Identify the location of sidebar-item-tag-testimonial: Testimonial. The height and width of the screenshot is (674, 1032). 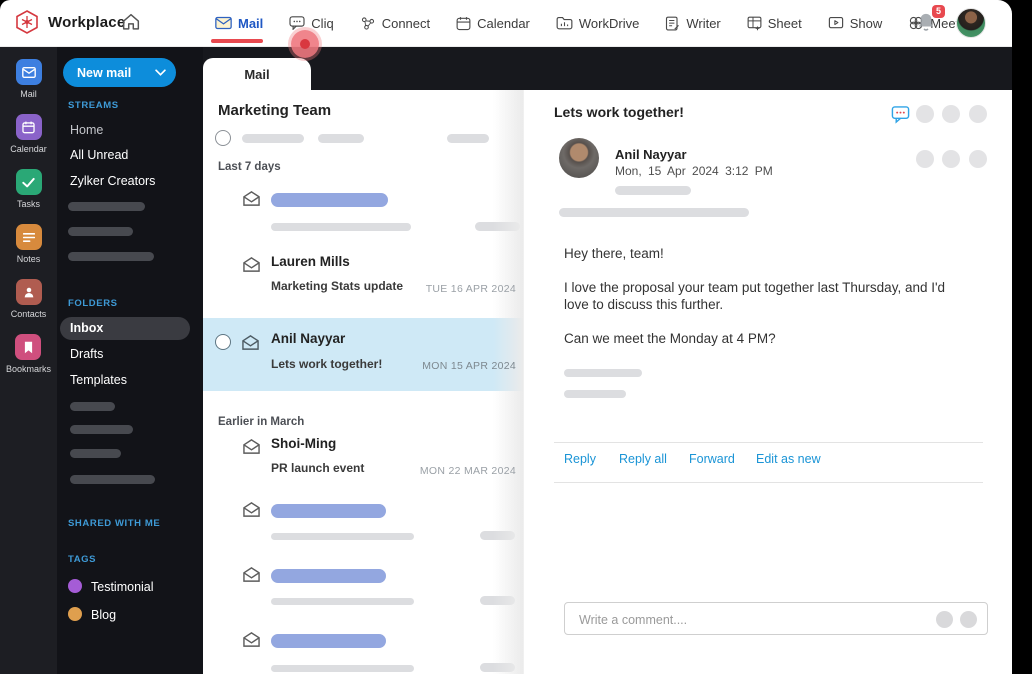
(122, 587).